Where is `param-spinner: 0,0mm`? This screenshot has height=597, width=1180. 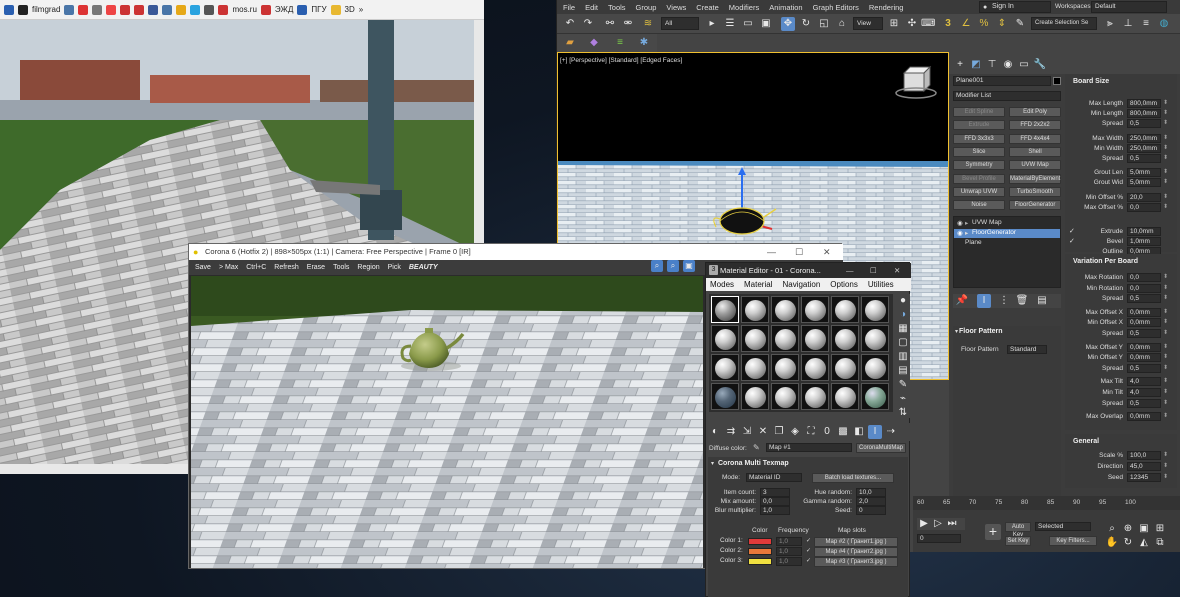
param-spinner: 0,0mm is located at coordinates (1144, 417).